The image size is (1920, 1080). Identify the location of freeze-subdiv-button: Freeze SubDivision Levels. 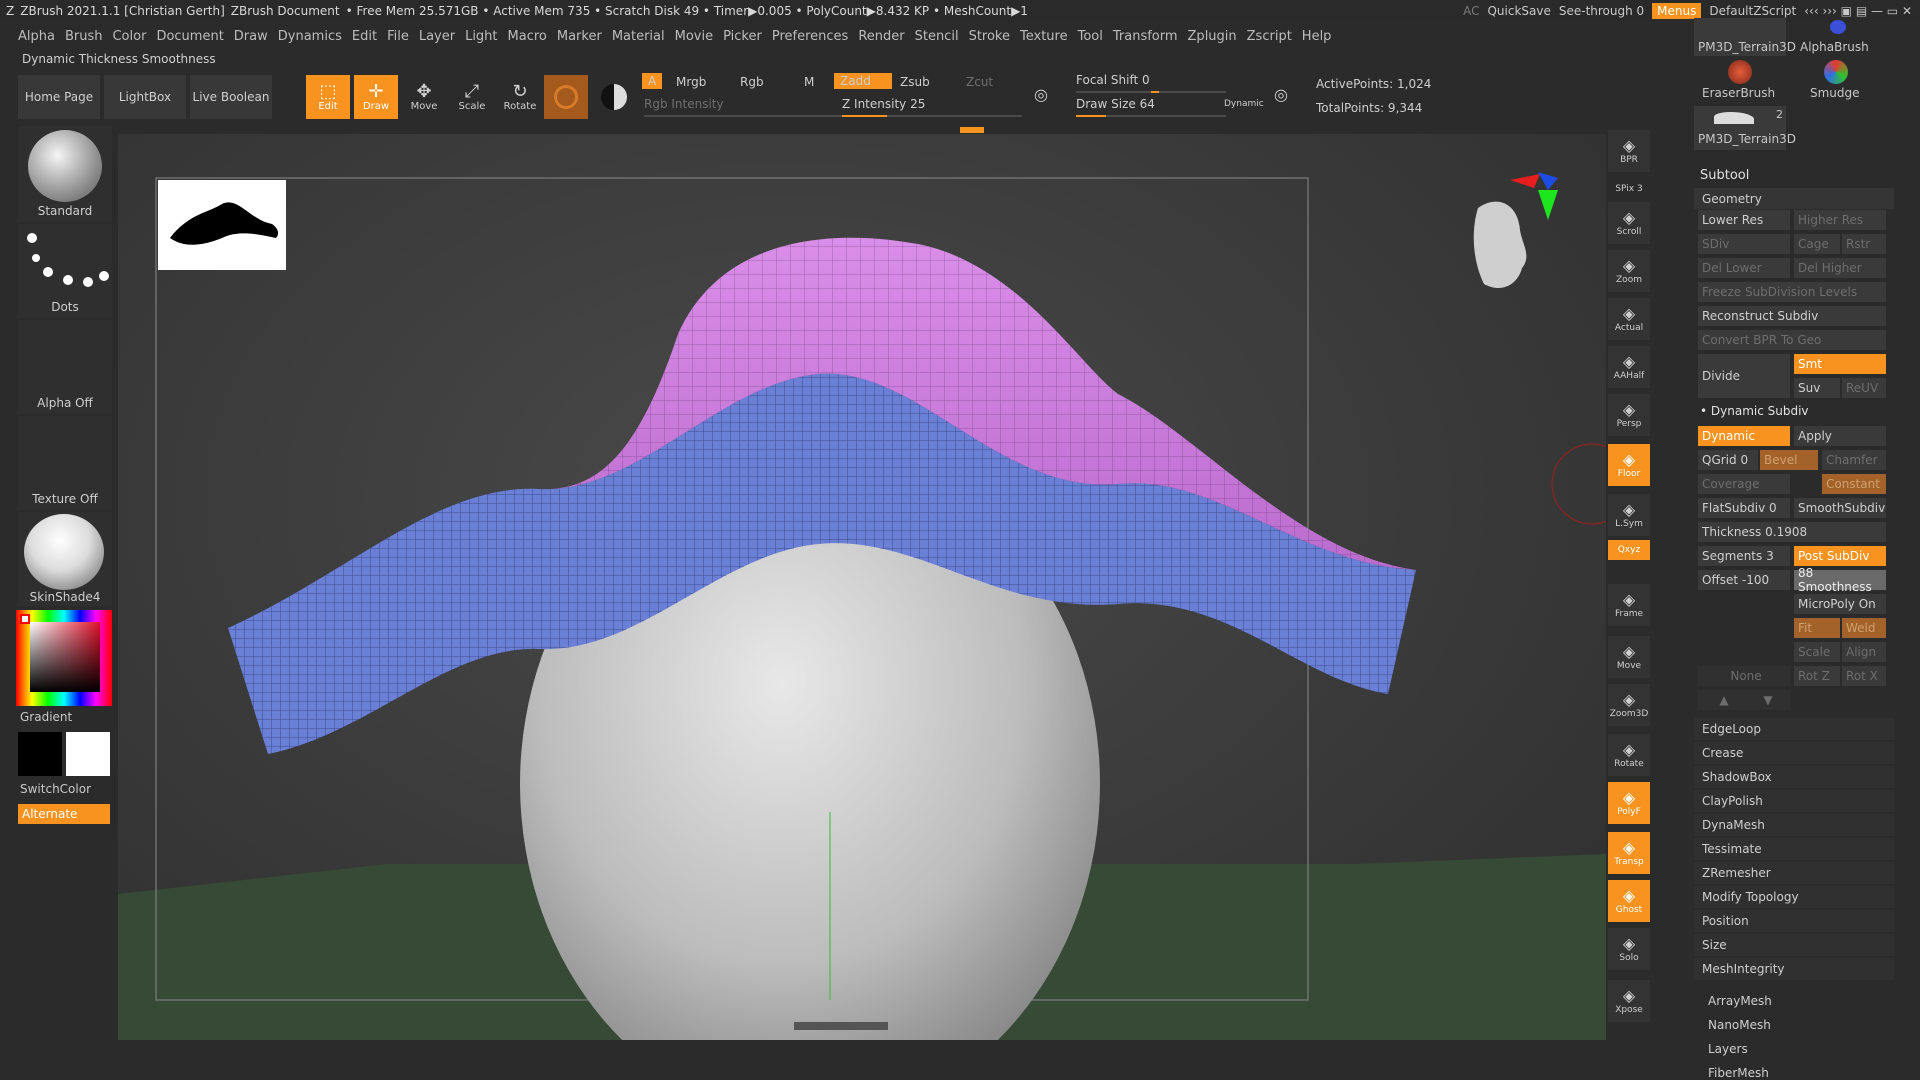
(1792, 292).